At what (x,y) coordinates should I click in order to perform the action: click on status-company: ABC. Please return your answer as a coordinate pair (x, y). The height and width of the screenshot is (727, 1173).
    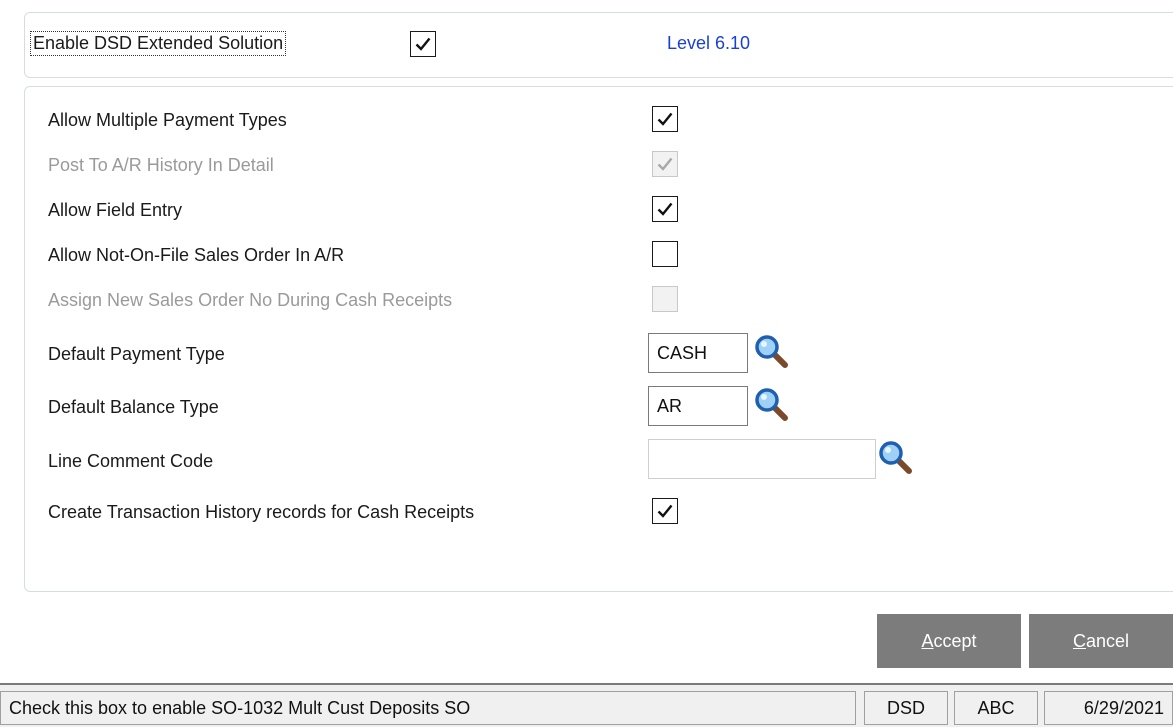
    Looking at the image, I should click on (996, 708).